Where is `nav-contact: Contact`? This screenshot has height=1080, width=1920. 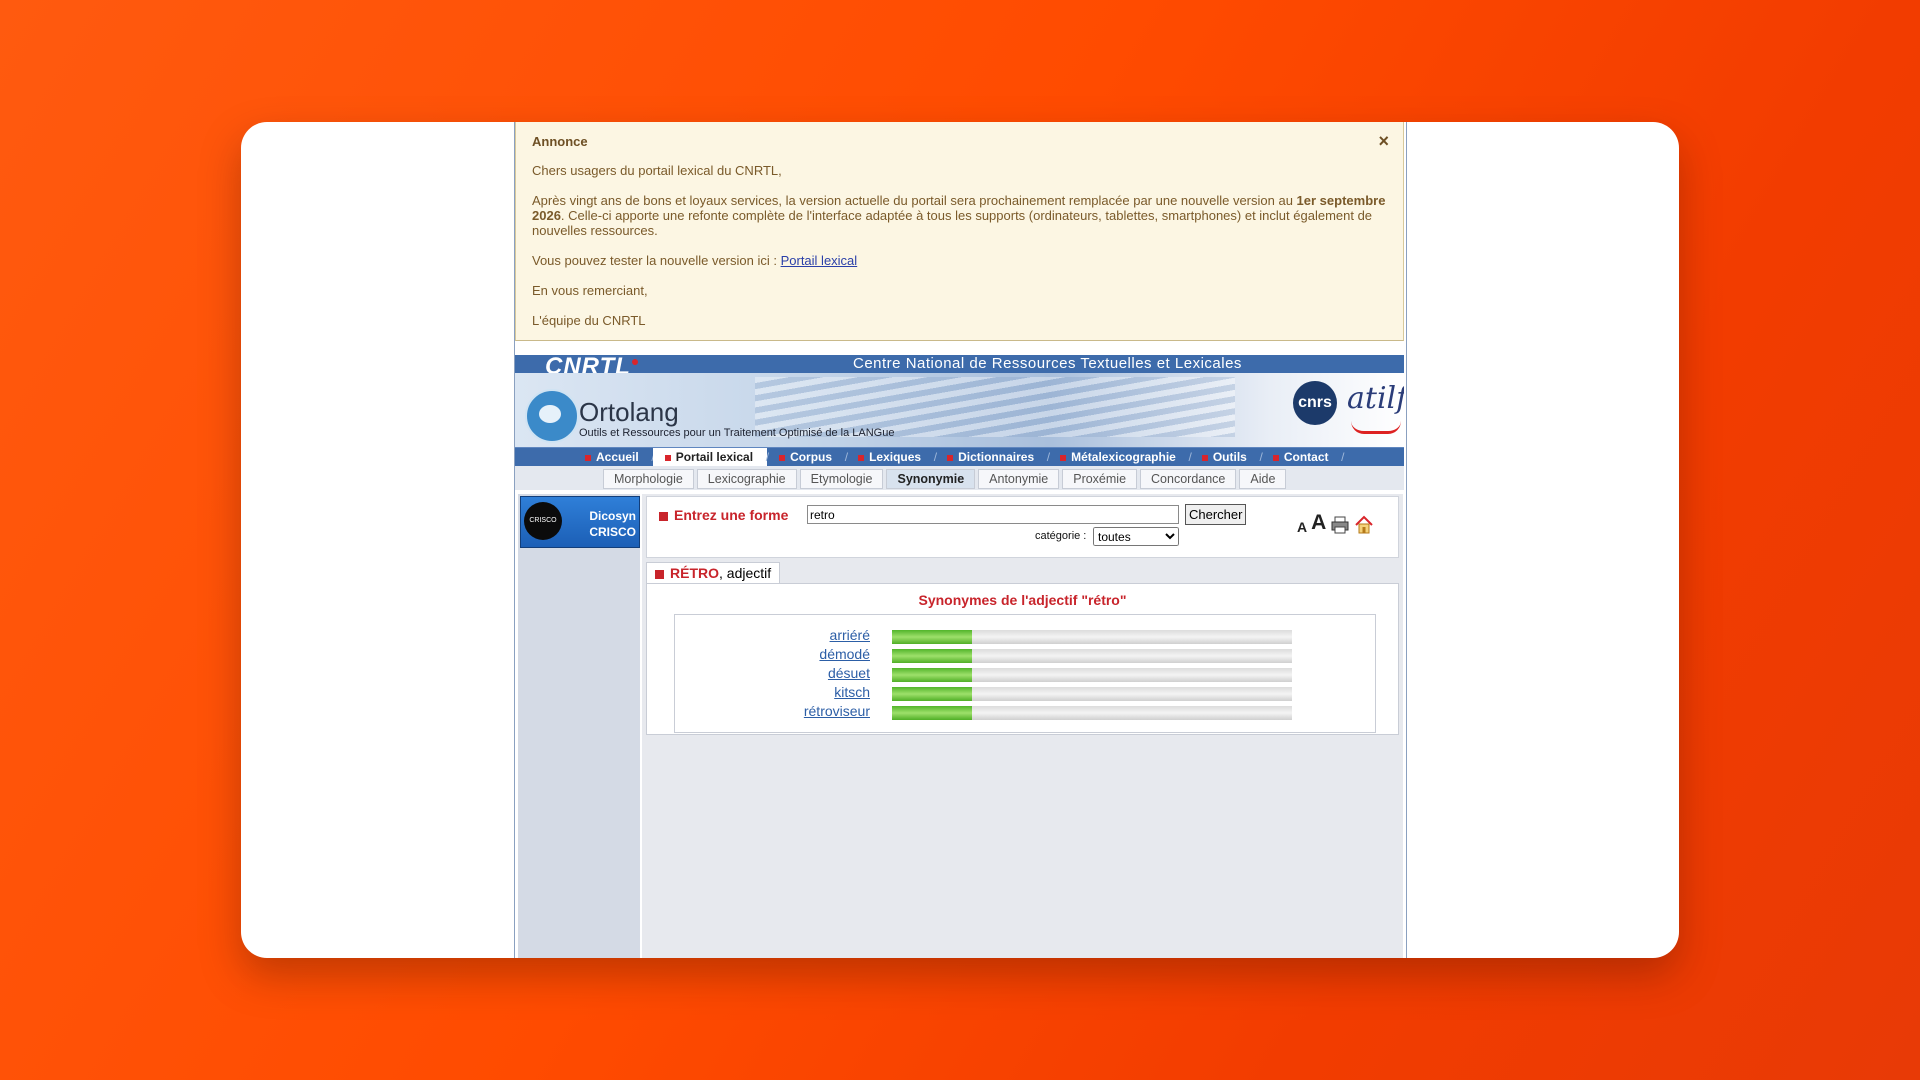
nav-contact: Contact is located at coordinates (1302, 457).